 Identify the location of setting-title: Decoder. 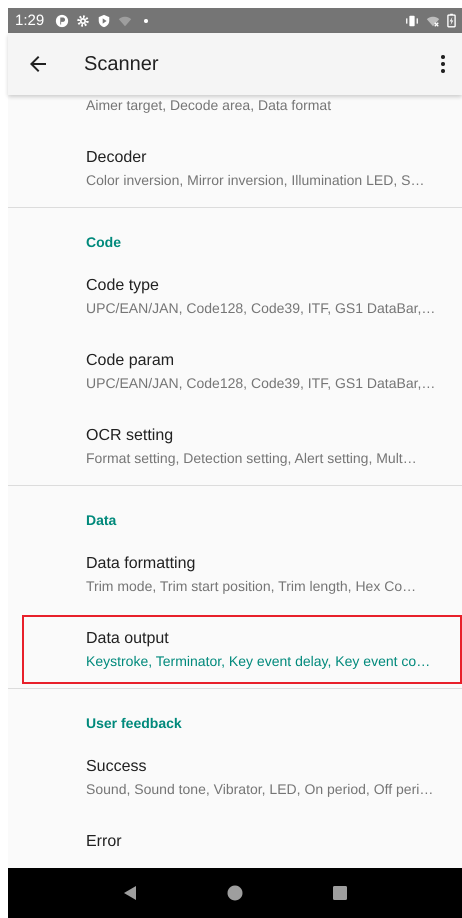
(270, 158).